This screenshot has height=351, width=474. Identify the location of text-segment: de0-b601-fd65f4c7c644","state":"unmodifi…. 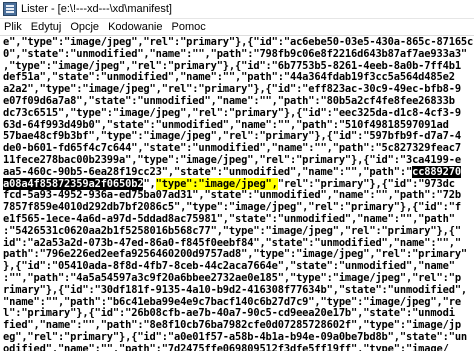
(232, 148).